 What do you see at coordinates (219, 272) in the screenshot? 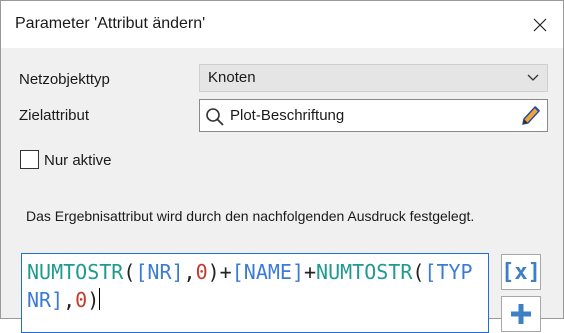
I see `expression-token: )+` at bounding box center [219, 272].